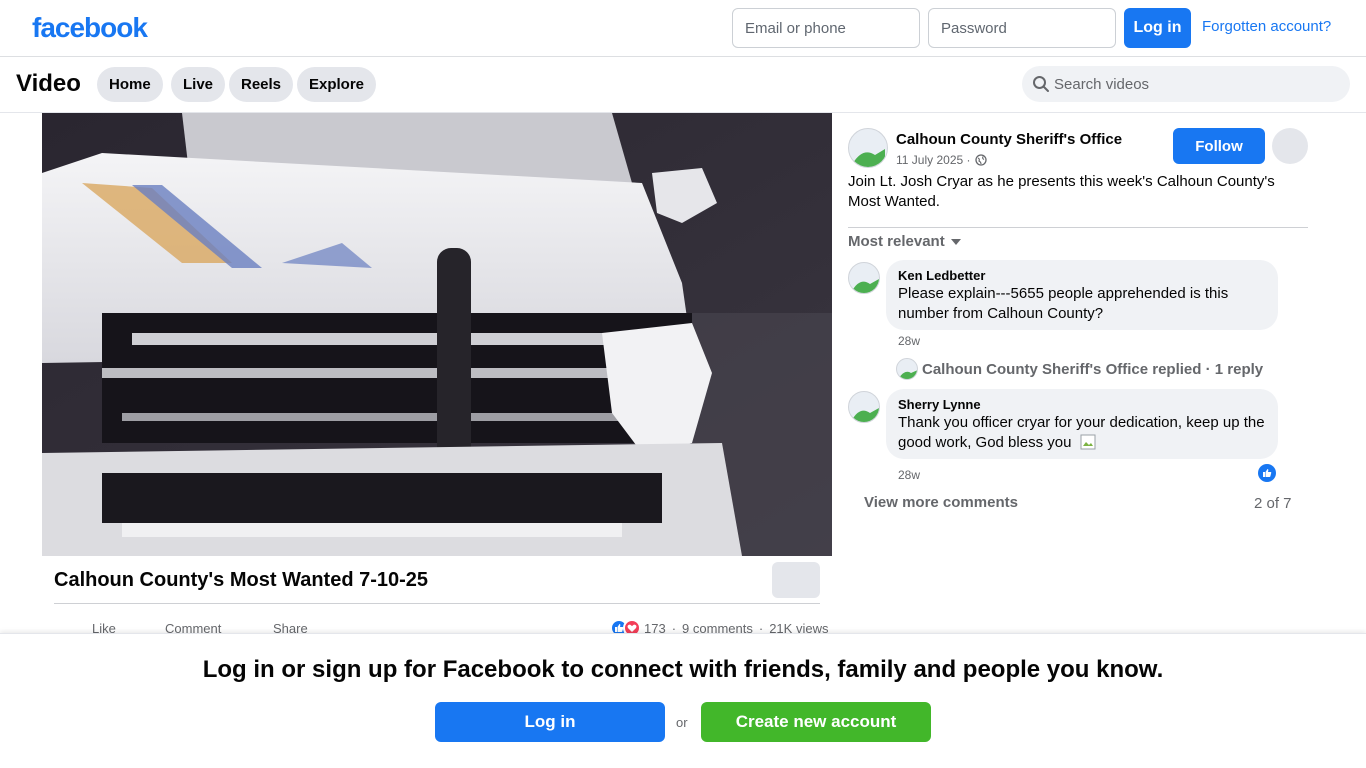 This screenshot has height=768, width=1366. What do you see at coordinates (261, 84) in the screenshot?
I see `tab-reels: Reels` at bounding box center [261, 84].